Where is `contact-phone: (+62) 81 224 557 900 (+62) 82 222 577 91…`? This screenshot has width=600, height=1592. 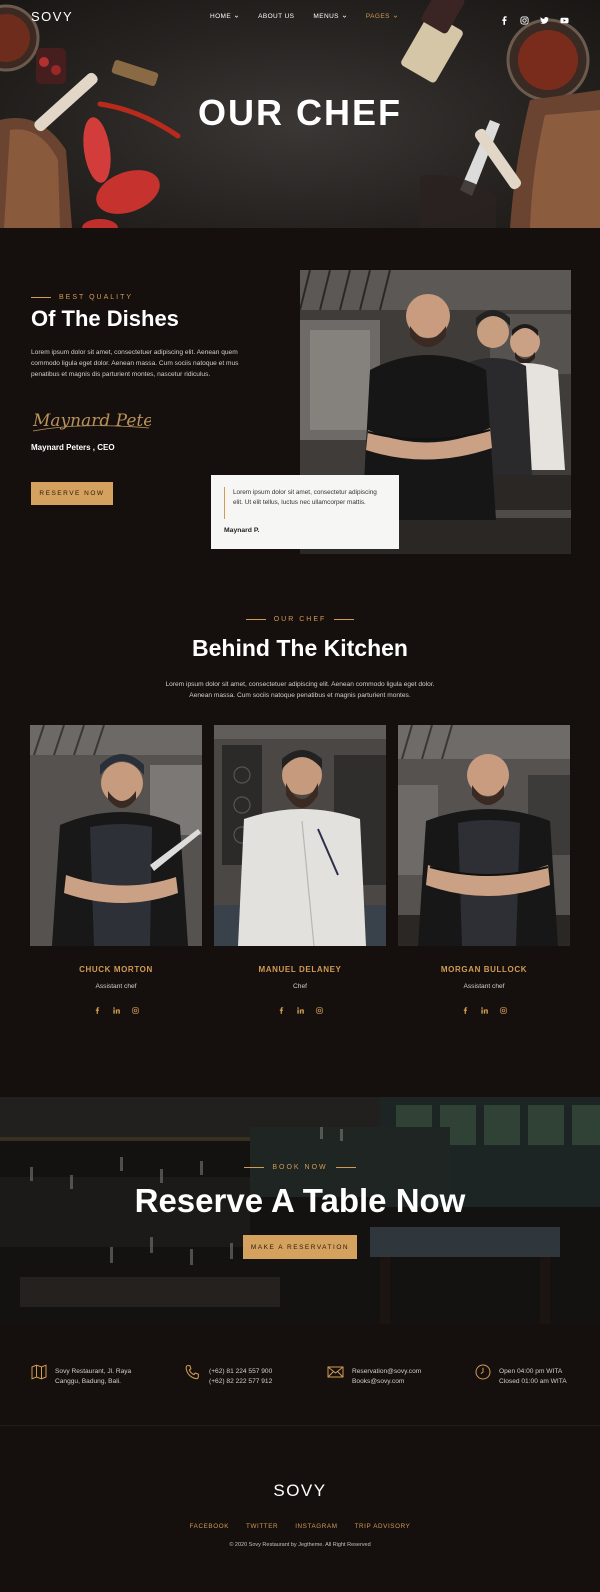 contact-phone: (+62) 81 224 557 900 (+62) 82 222 577 91… is located at coordinates (228, 1375).